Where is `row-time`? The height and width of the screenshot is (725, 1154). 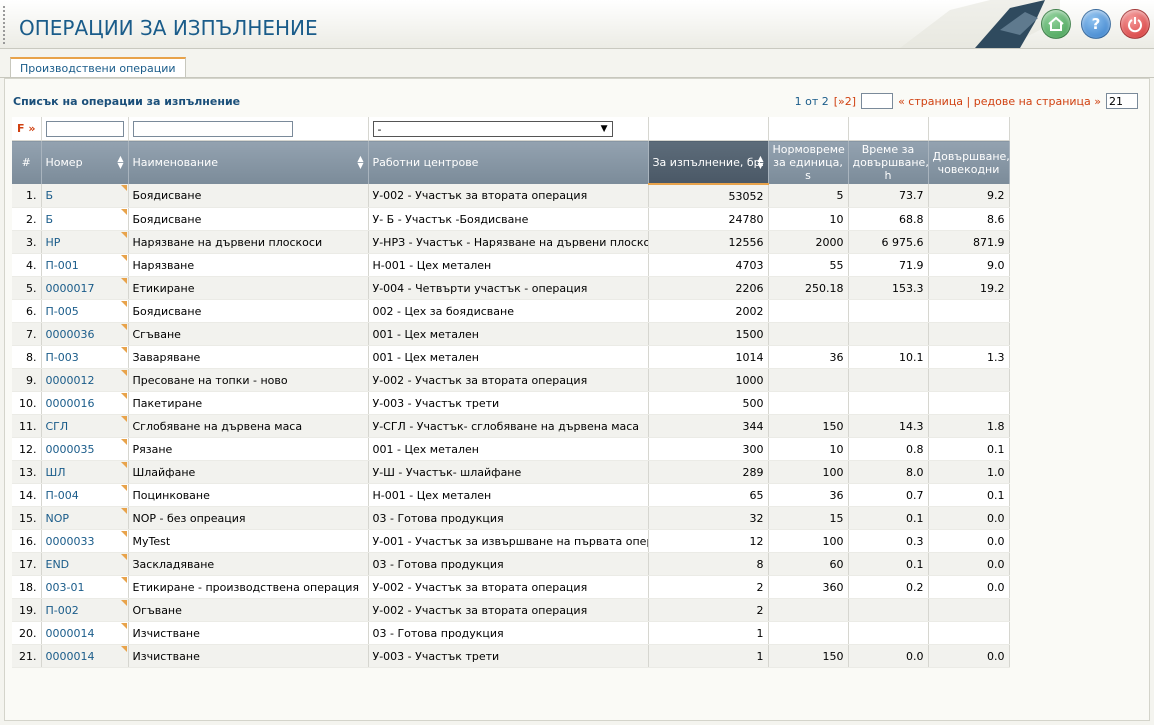 row-time is located at coordinates (888, 380).